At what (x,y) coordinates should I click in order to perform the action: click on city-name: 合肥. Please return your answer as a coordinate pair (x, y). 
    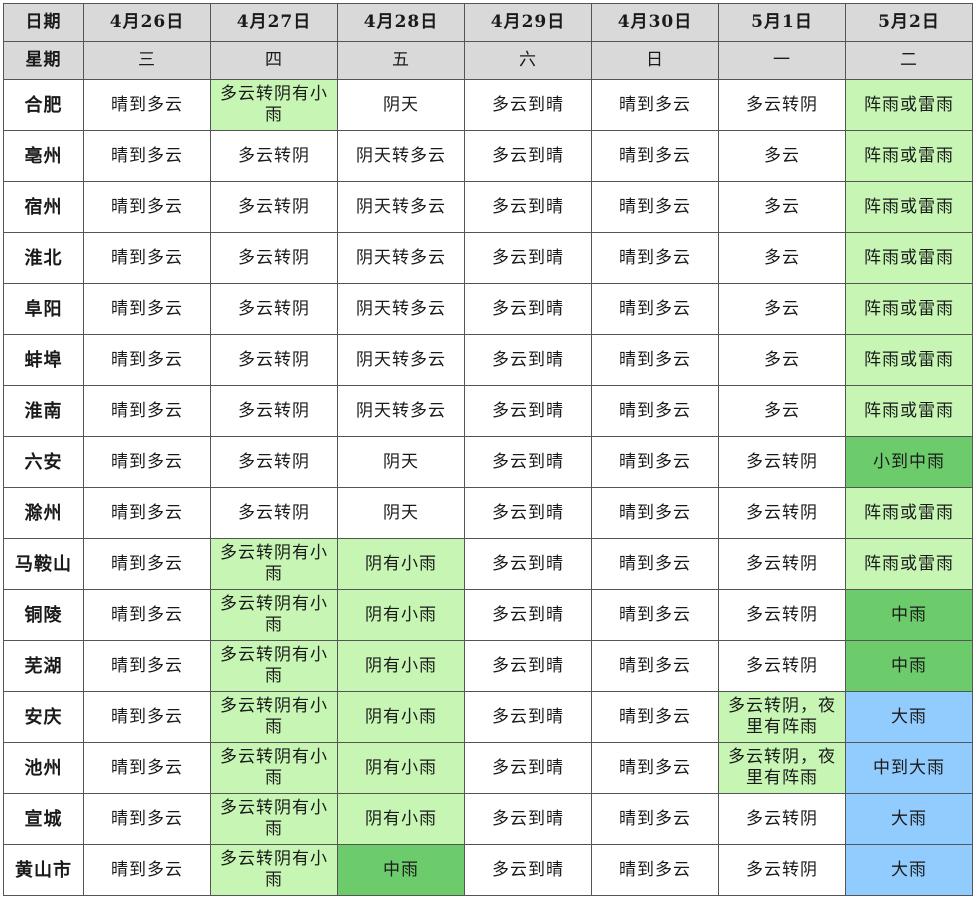
    Looking at the image, I should click on (43, 105).